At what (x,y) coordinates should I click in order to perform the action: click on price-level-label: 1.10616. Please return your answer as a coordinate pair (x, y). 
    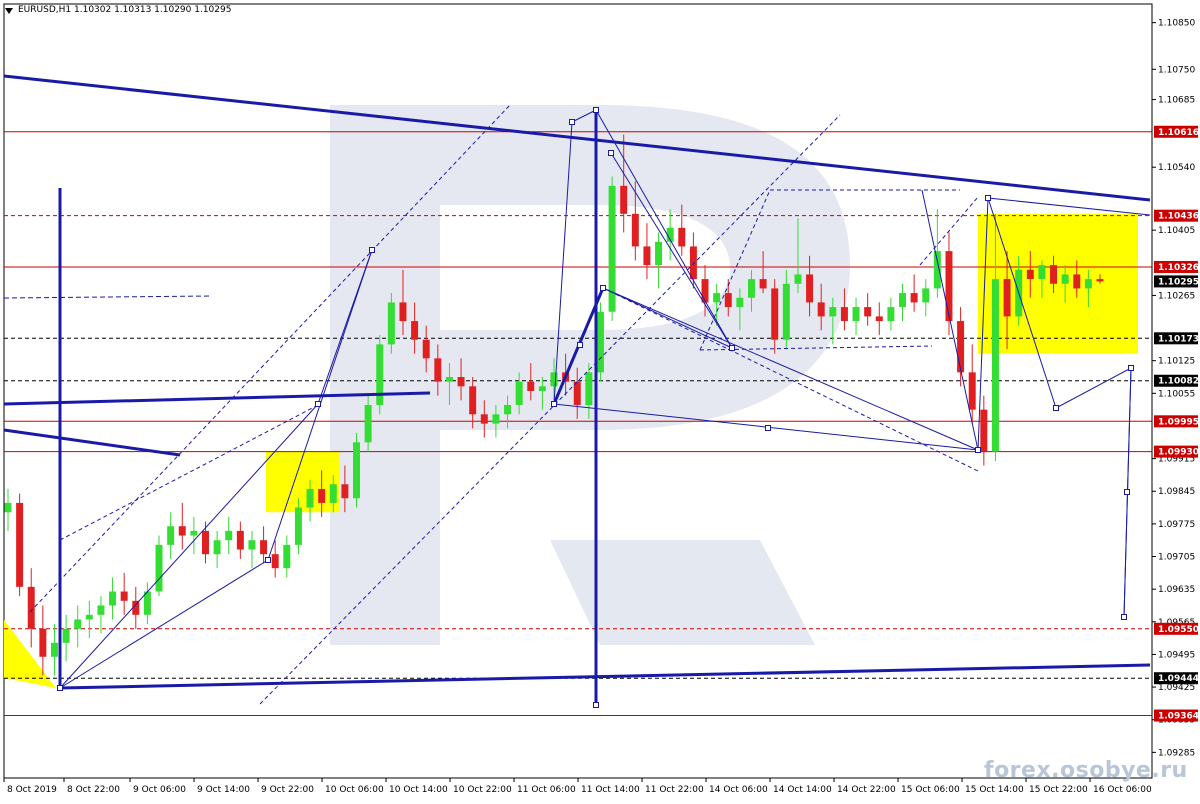
    Looking at the image, I should click on (1178, 133).